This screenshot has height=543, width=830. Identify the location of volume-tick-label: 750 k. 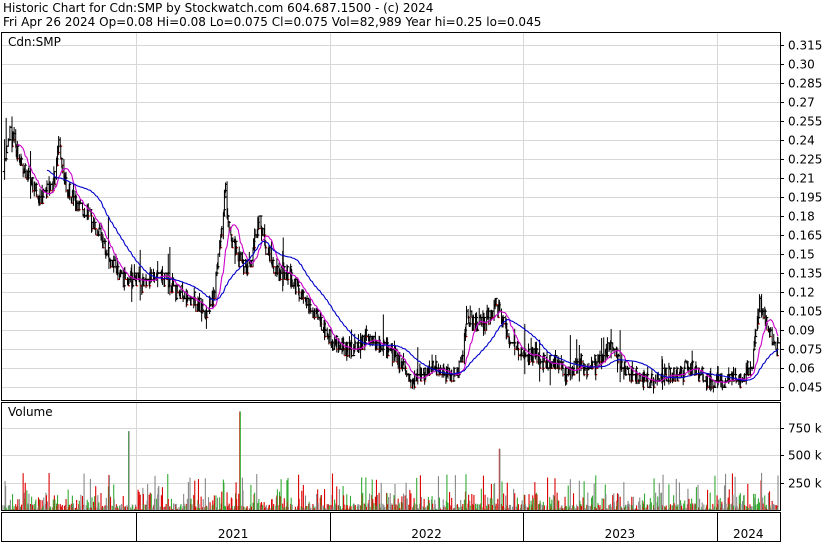
(805, 429).